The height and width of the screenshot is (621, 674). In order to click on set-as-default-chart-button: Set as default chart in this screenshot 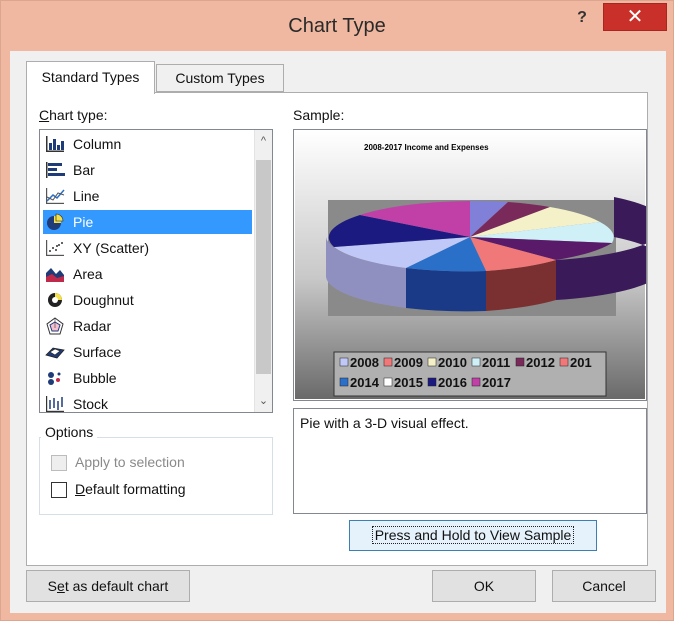, I will do `click(108, 586)`.